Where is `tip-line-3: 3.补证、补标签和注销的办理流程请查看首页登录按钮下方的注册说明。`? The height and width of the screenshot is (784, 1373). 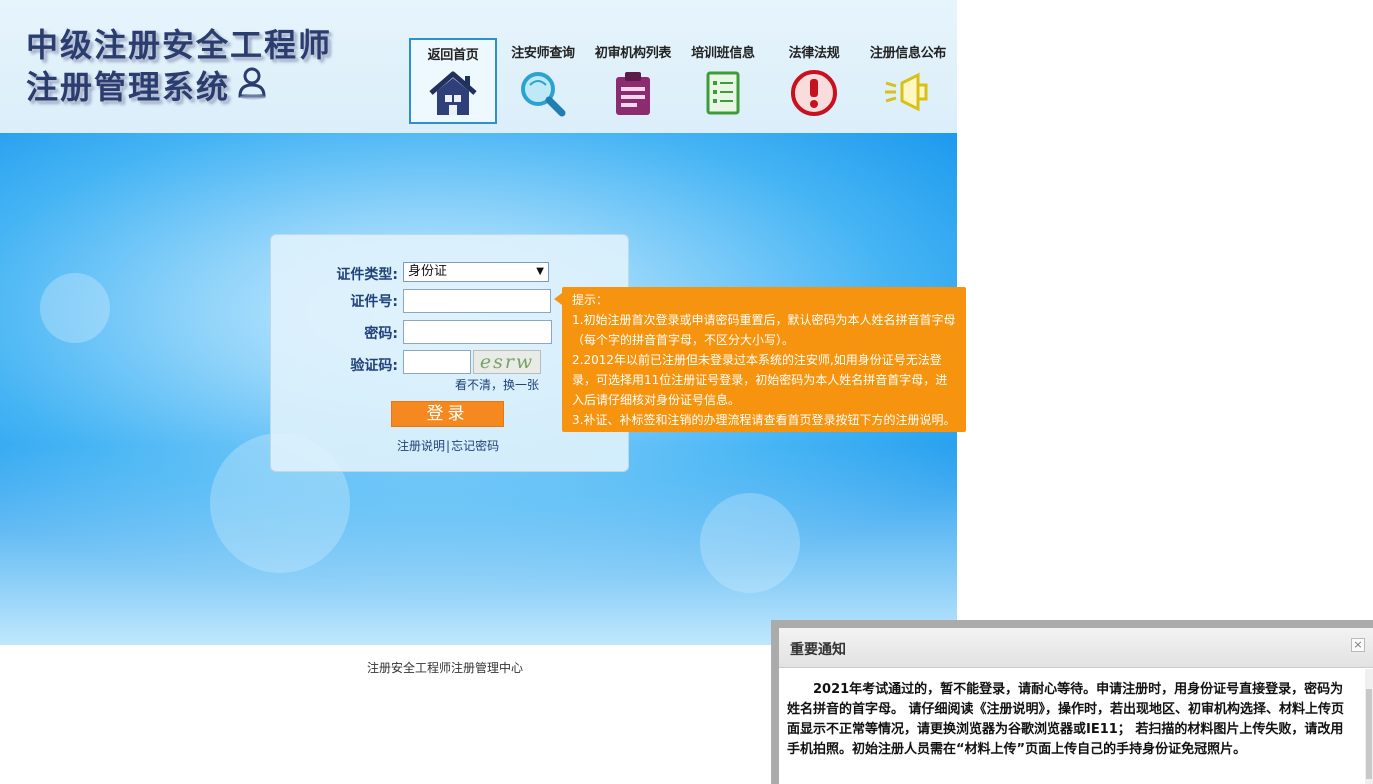 tip-line-3: 3.补证、补标签和注销的办理流程请查看首页登录按钮下方的注册说明。 is located at coordinates (764, 420).